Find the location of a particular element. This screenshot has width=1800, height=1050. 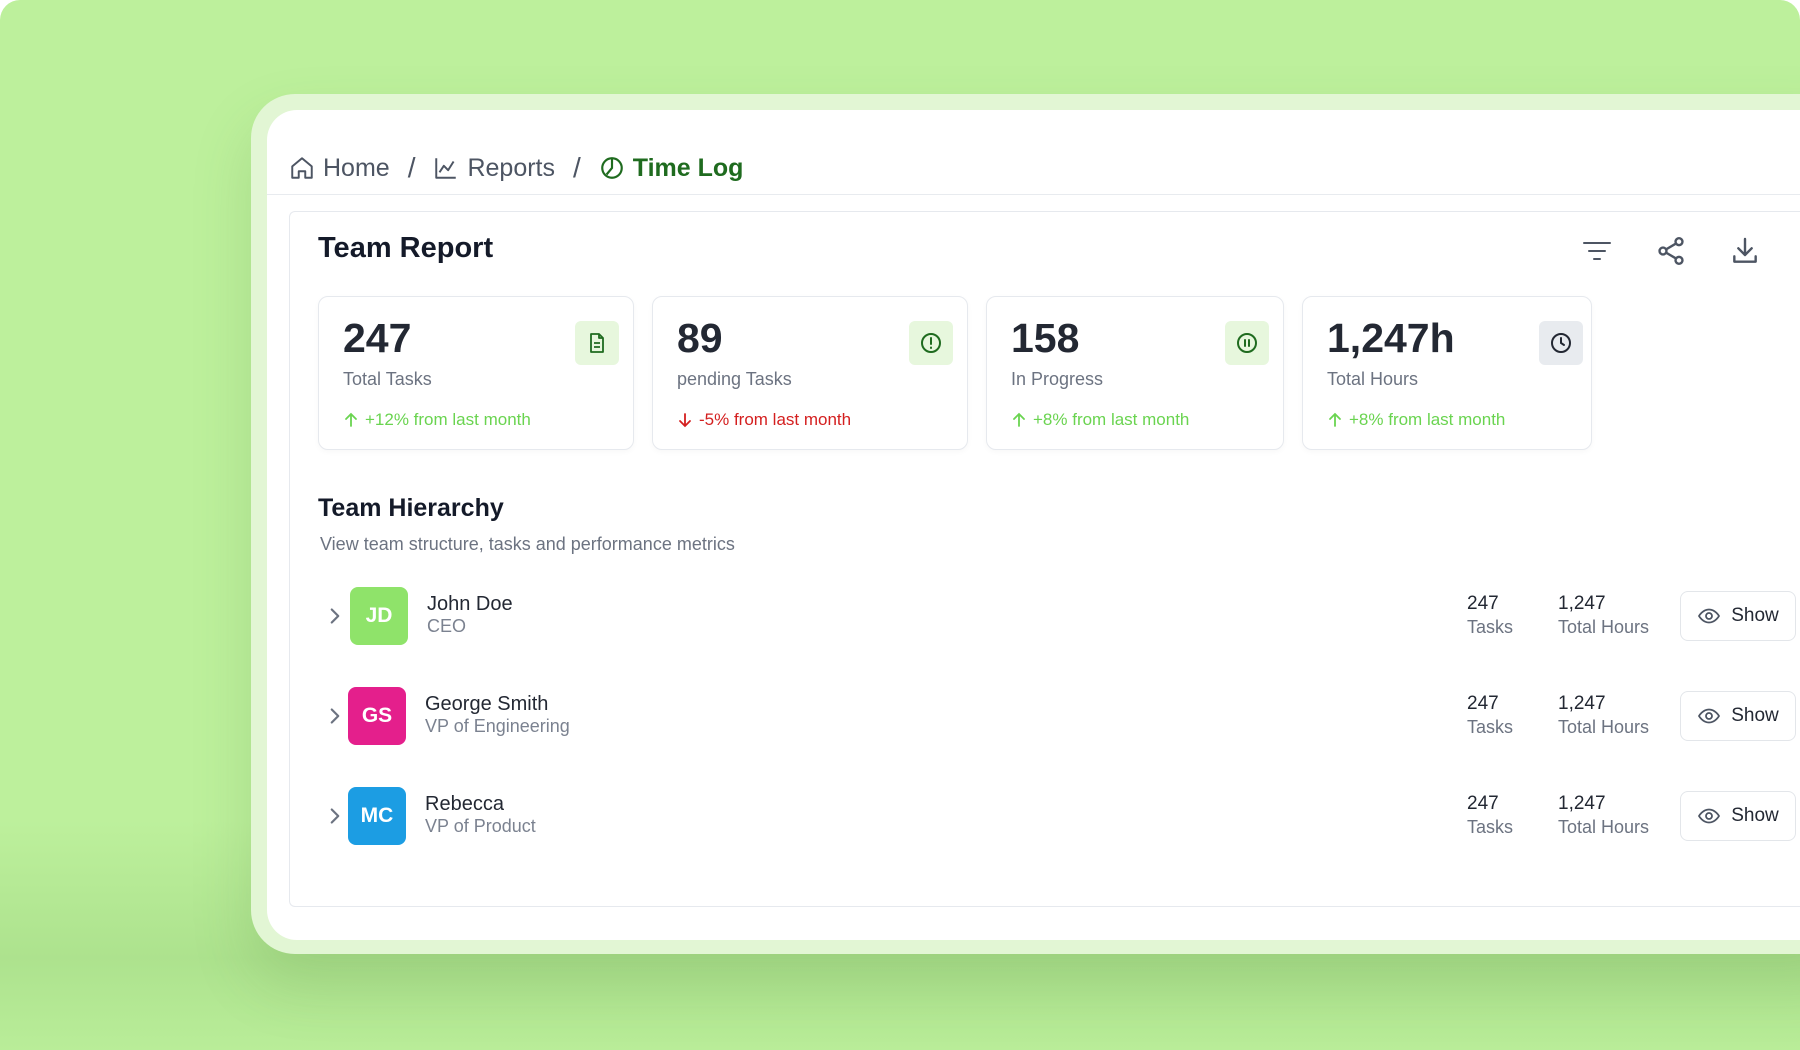

report-toolbar is located at coordinates (1671, 251).